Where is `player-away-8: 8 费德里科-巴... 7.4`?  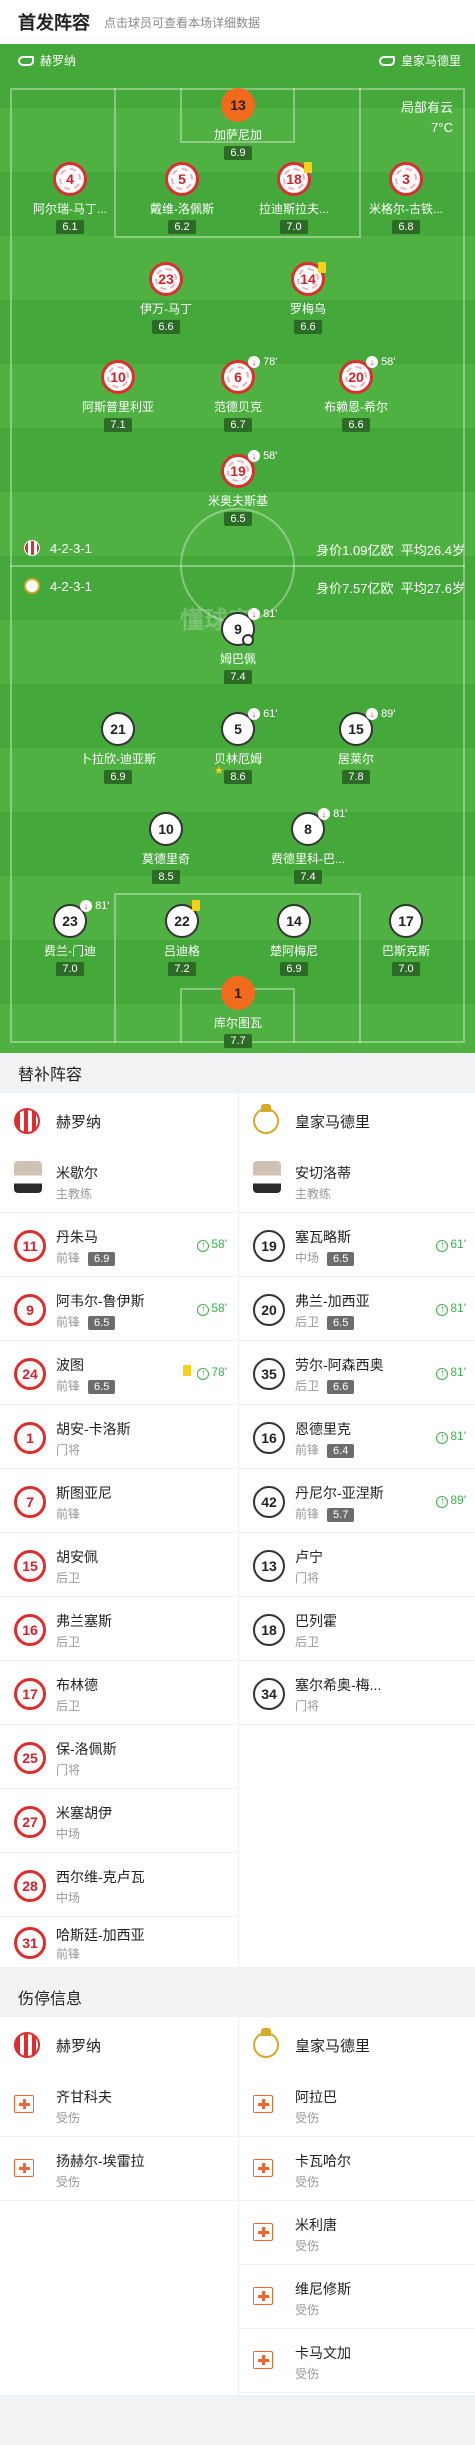
player-away-8: 8 费德里科-巴... 7.4 is located at coordinates (308, 848).